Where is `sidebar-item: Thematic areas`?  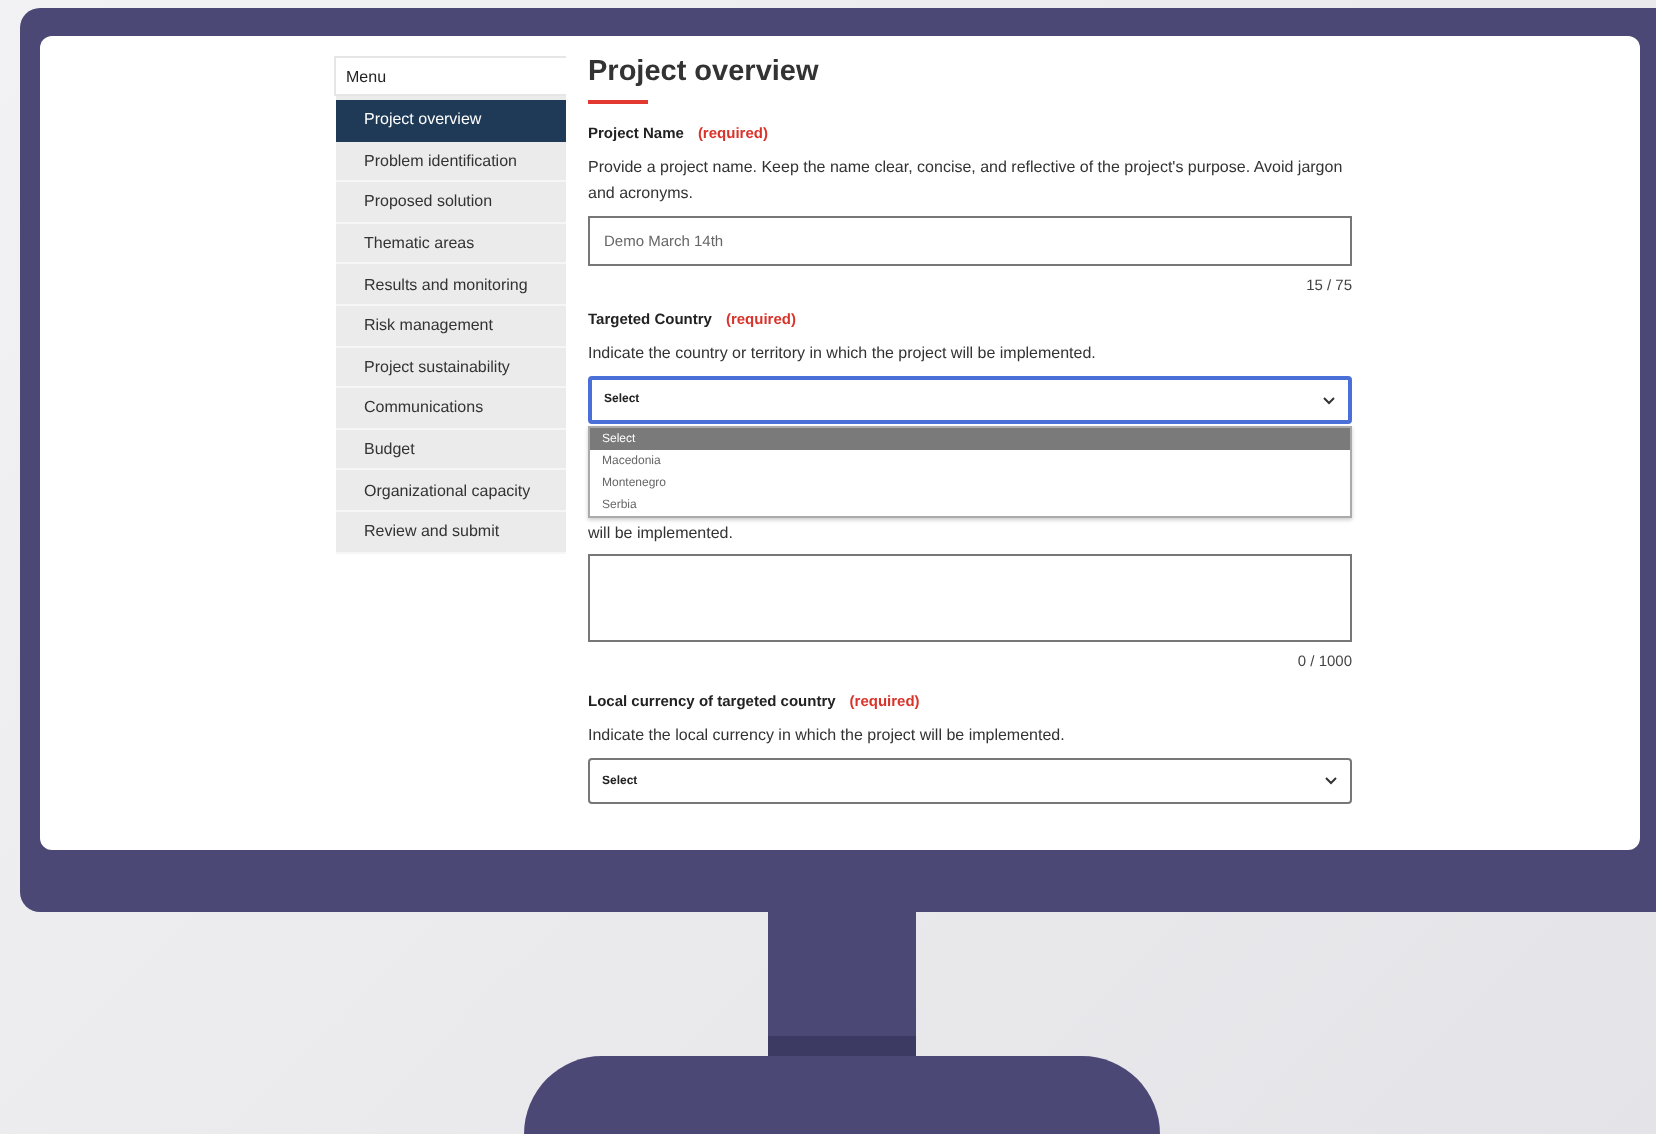 sidebar-item: Thematic areas is located at coordinates (451, 244).